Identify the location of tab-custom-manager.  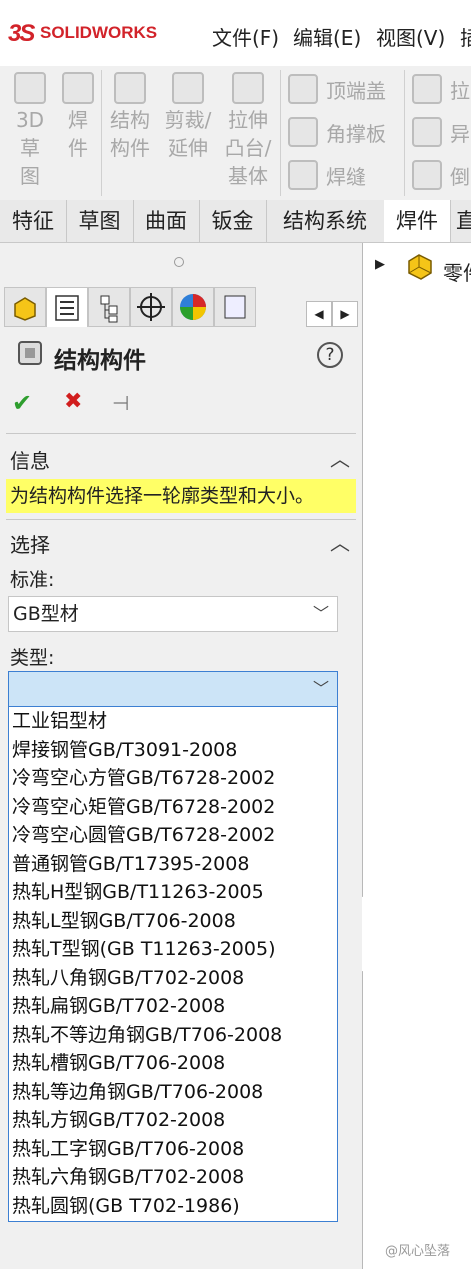
(235, 307).